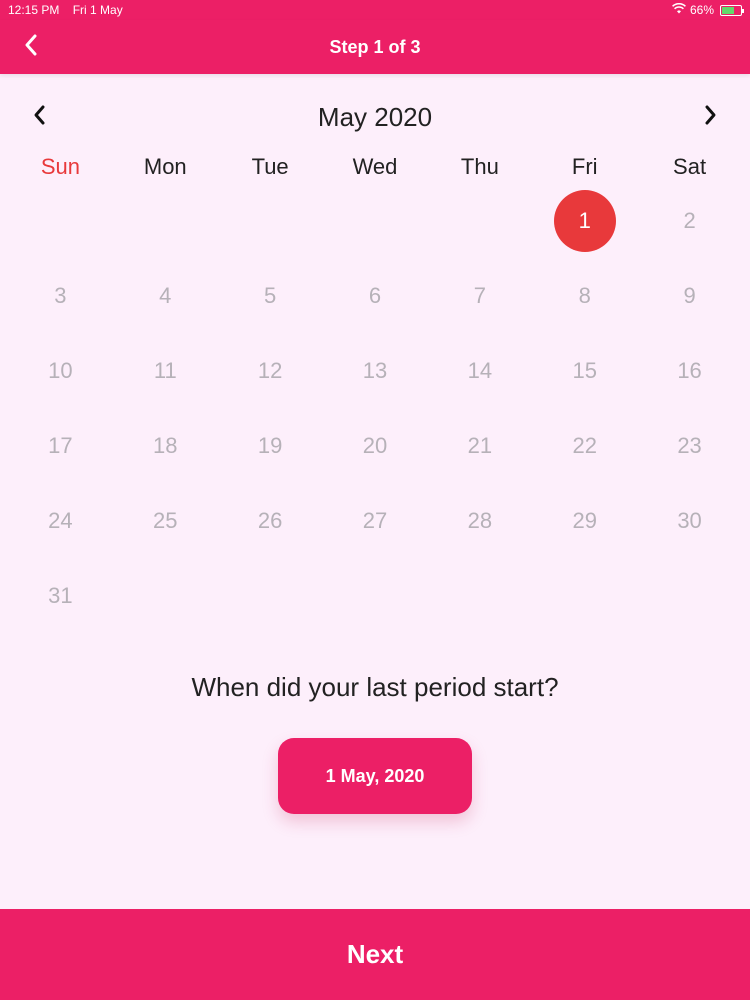 The height and width of the screenshot is (1000, 750). What do you see at coordinates (584, 166) in the screenshot?
I see `weekday-fri: Fri` at bounding box center [584, 166].